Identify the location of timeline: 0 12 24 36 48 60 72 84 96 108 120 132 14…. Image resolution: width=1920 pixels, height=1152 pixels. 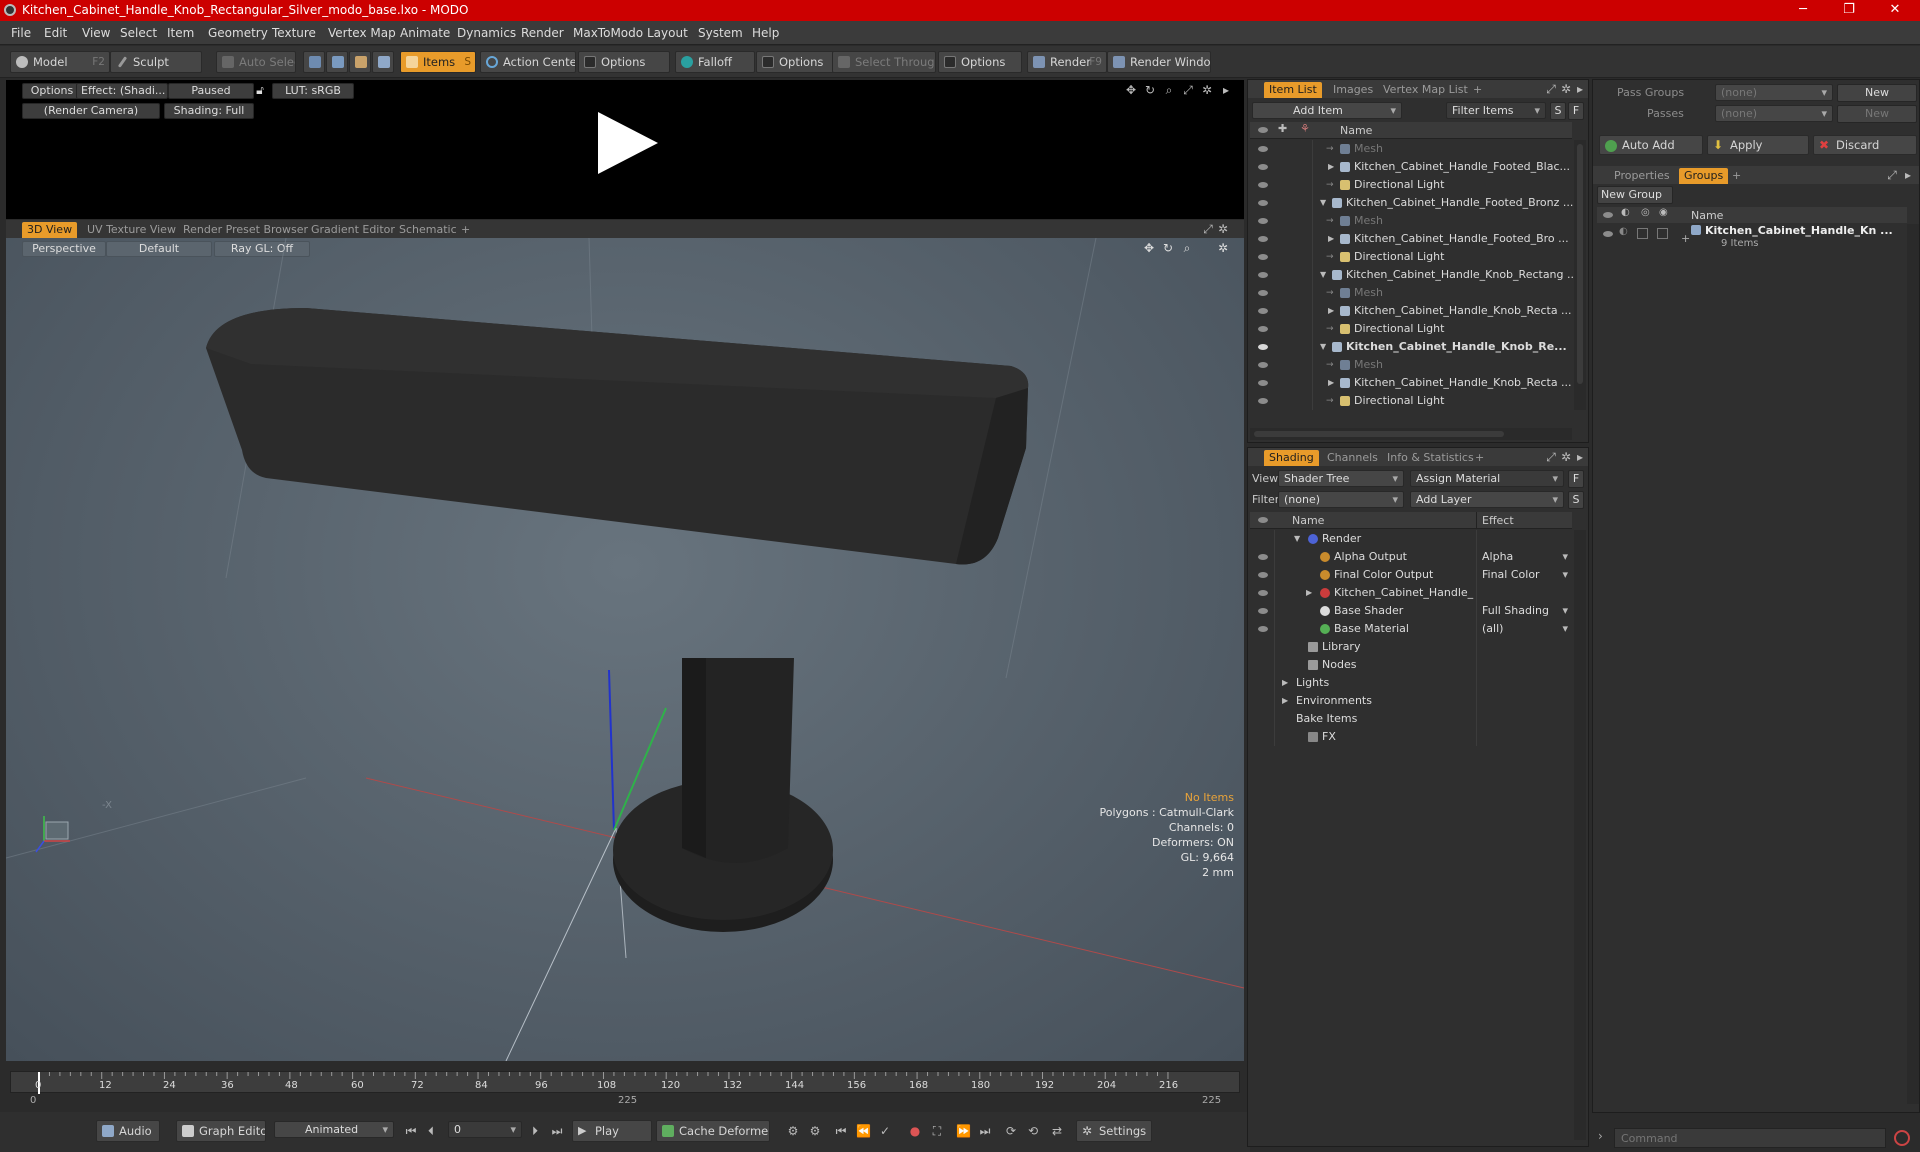
(625, 1087).